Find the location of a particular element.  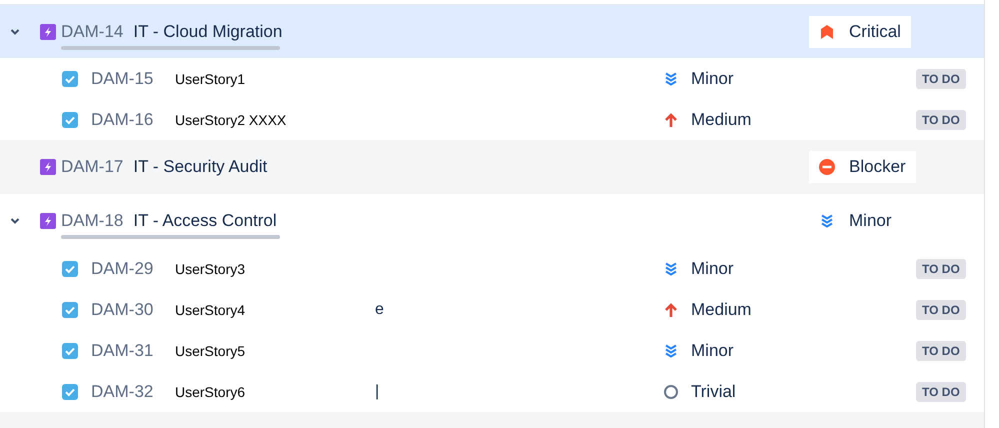

issue-key: DAM-29 is located at coordinates (133, 268).